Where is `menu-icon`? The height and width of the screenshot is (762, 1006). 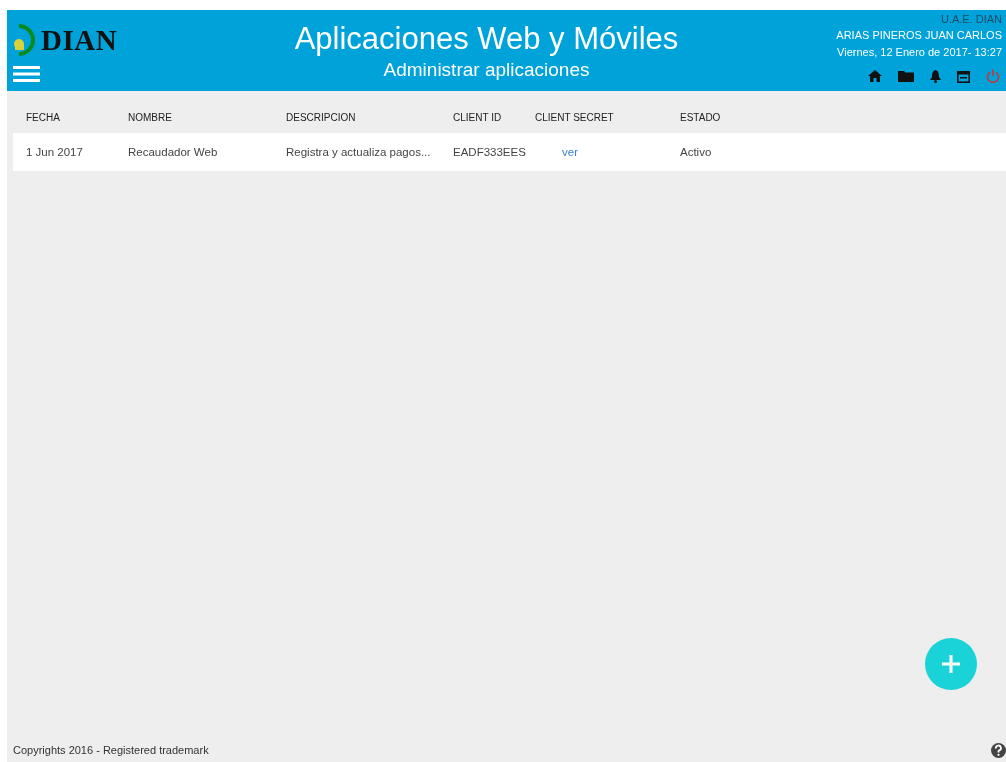 menu-icon is located at coordinates (26, 74).